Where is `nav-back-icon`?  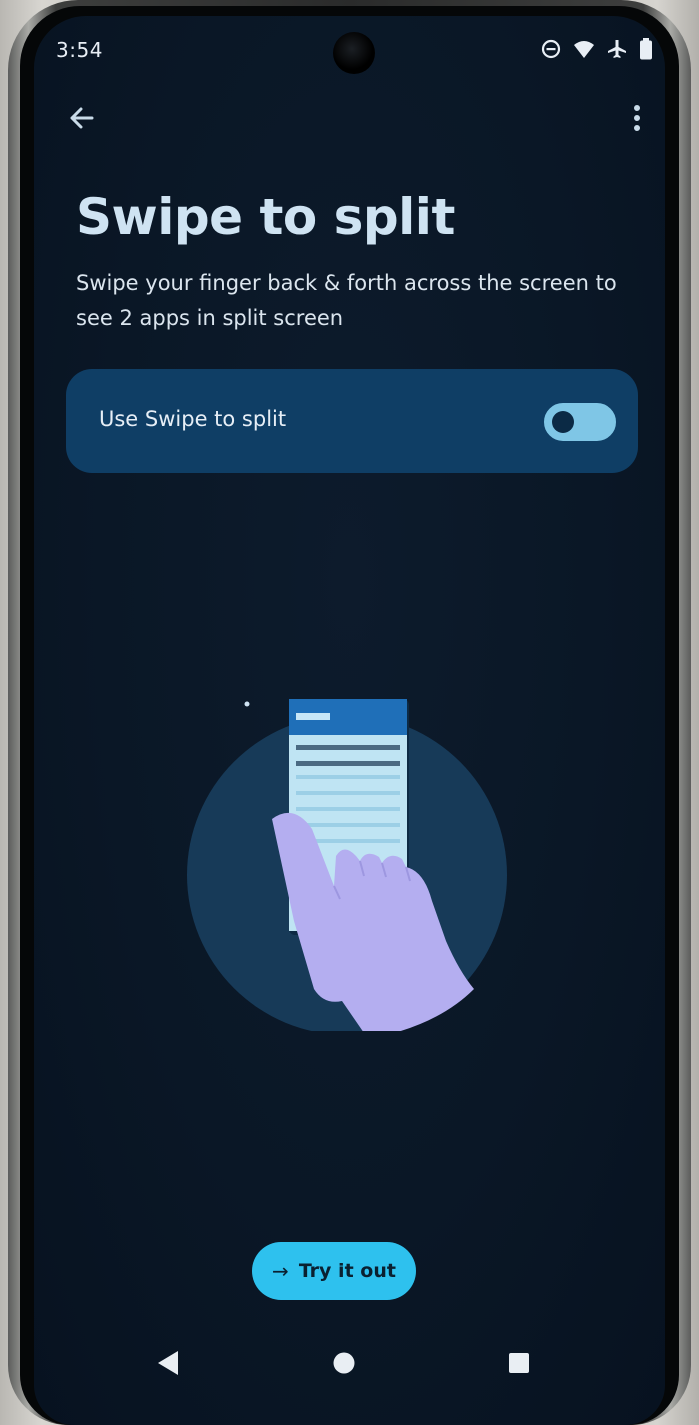 nav-back-icon is located at coordinates (168, 1363).